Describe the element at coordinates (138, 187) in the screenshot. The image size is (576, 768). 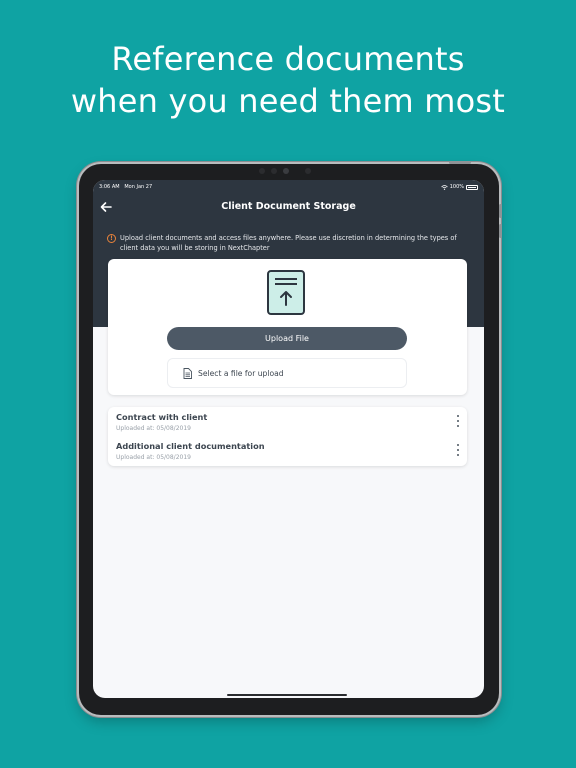
I see `status-date: Mon Jan 27` at that location.